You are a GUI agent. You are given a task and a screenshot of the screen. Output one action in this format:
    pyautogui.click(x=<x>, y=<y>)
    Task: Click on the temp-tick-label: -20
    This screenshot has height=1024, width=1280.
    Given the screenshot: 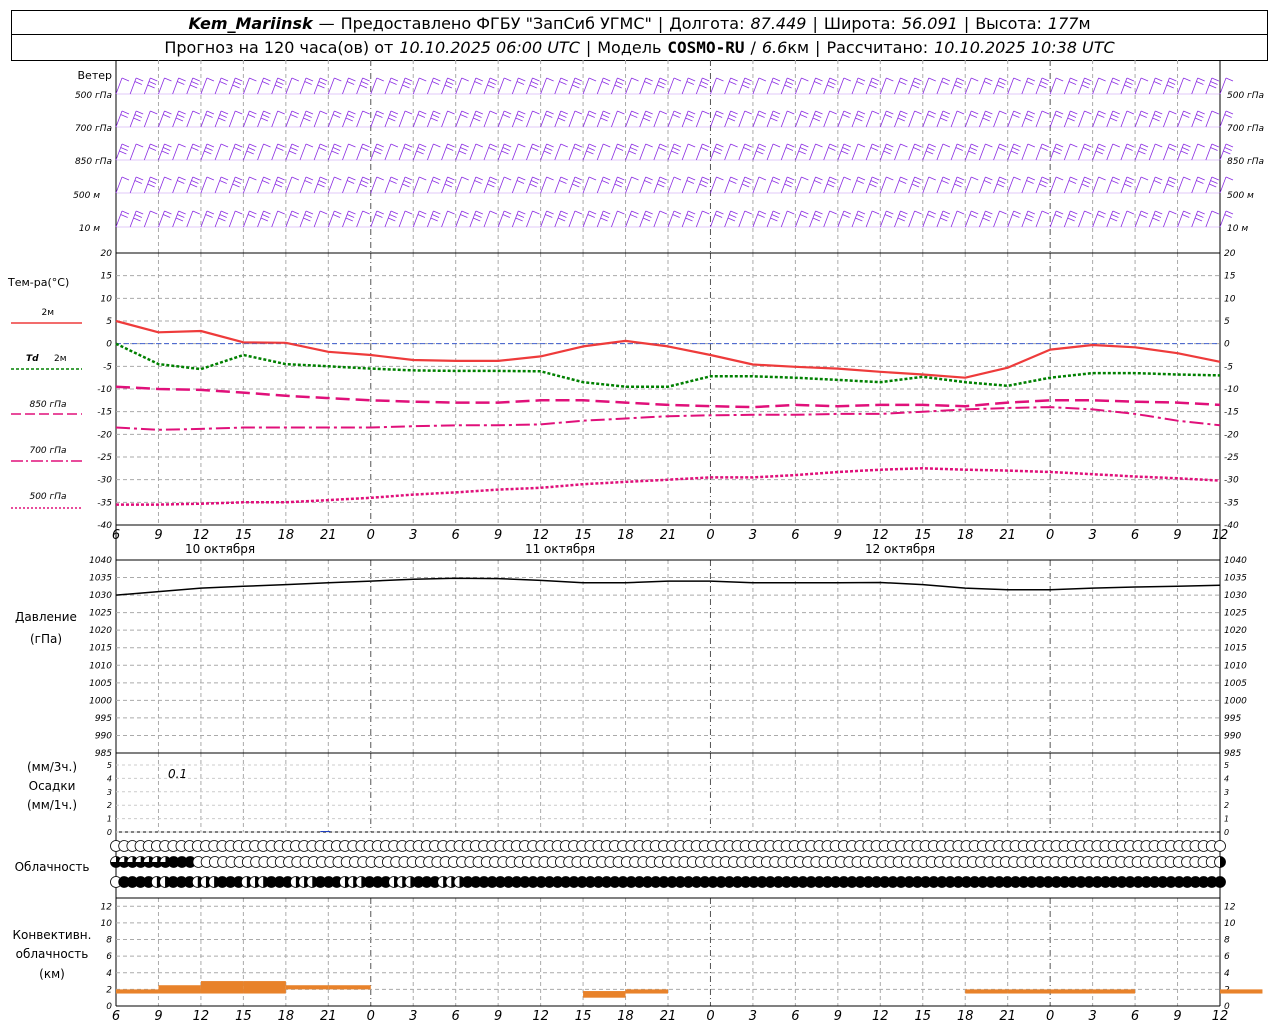 What is the action you would take?
    pyautogui.click(x=104, y=435)
    